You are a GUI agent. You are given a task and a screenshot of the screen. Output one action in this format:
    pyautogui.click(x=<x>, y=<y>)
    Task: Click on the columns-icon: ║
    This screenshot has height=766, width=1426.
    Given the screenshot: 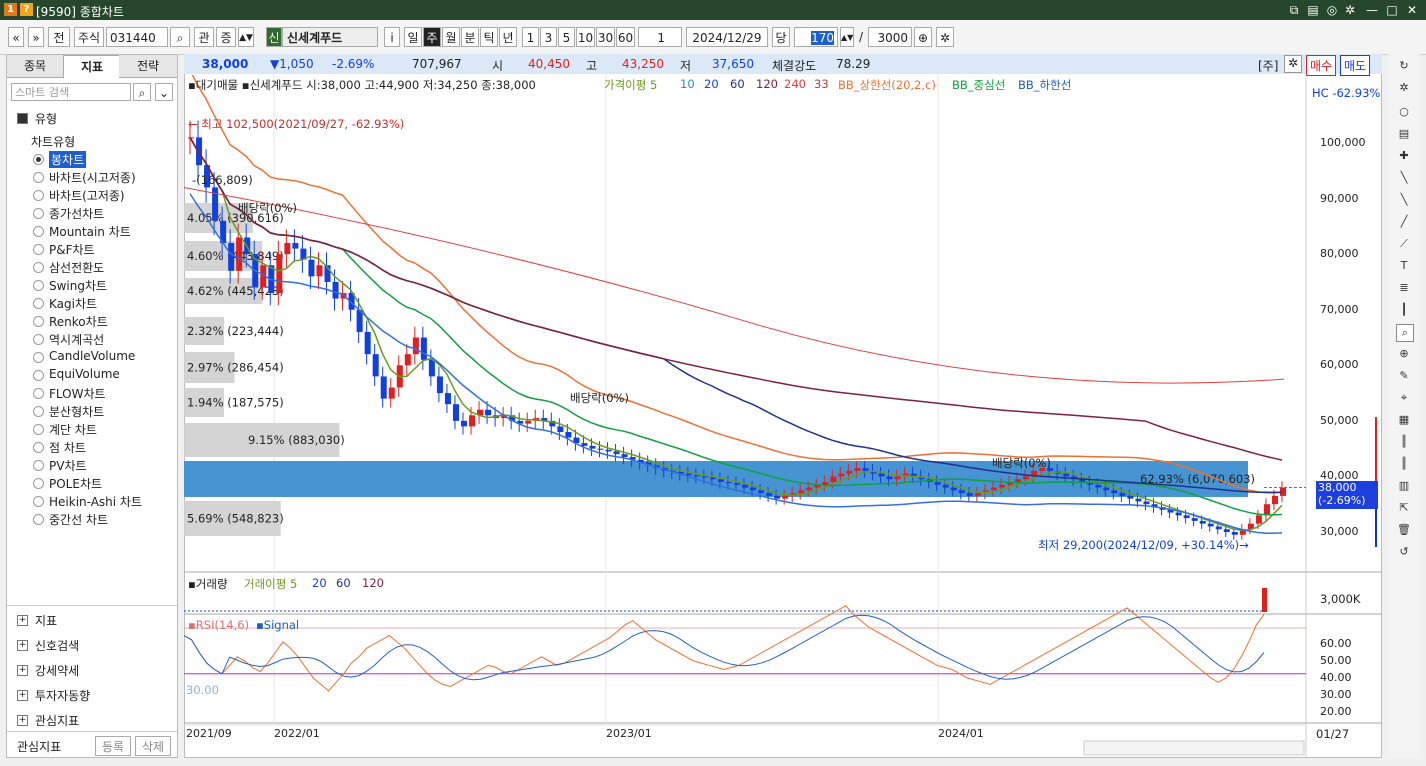 What is the action you would take?
    pyautogui.click(x=1404, y=442)
    